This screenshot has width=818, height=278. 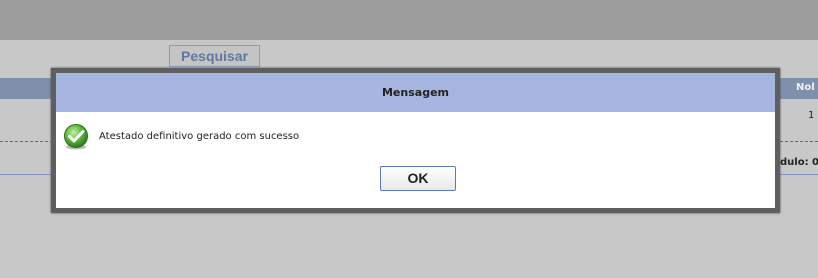 I want to click on table-header-fragment: Nol, so click(x=805, y=87).